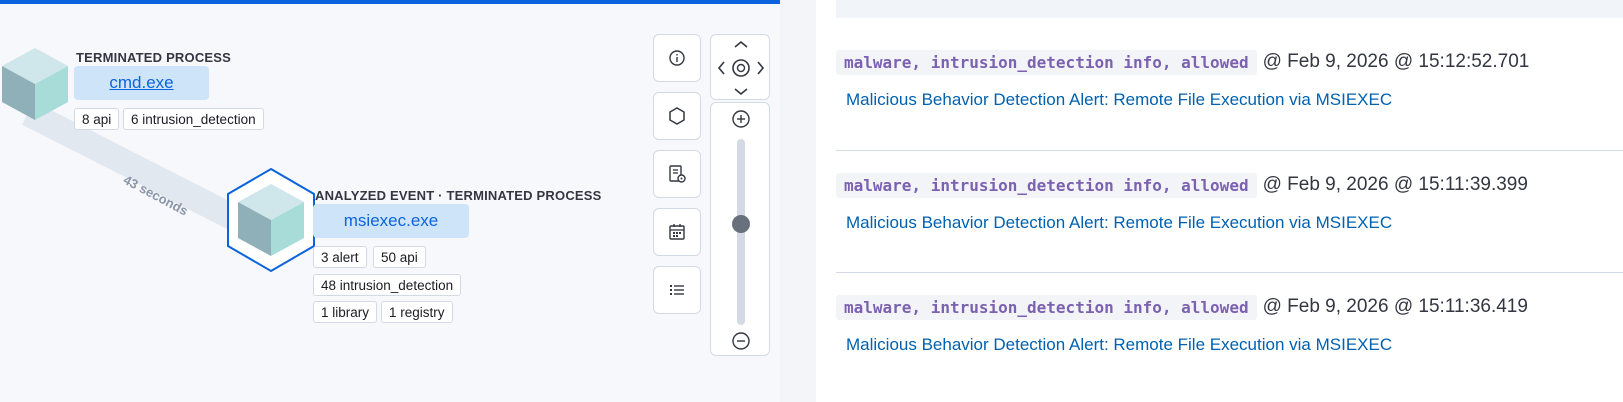  I want to click on pan-left-icon, so click(721, 68).